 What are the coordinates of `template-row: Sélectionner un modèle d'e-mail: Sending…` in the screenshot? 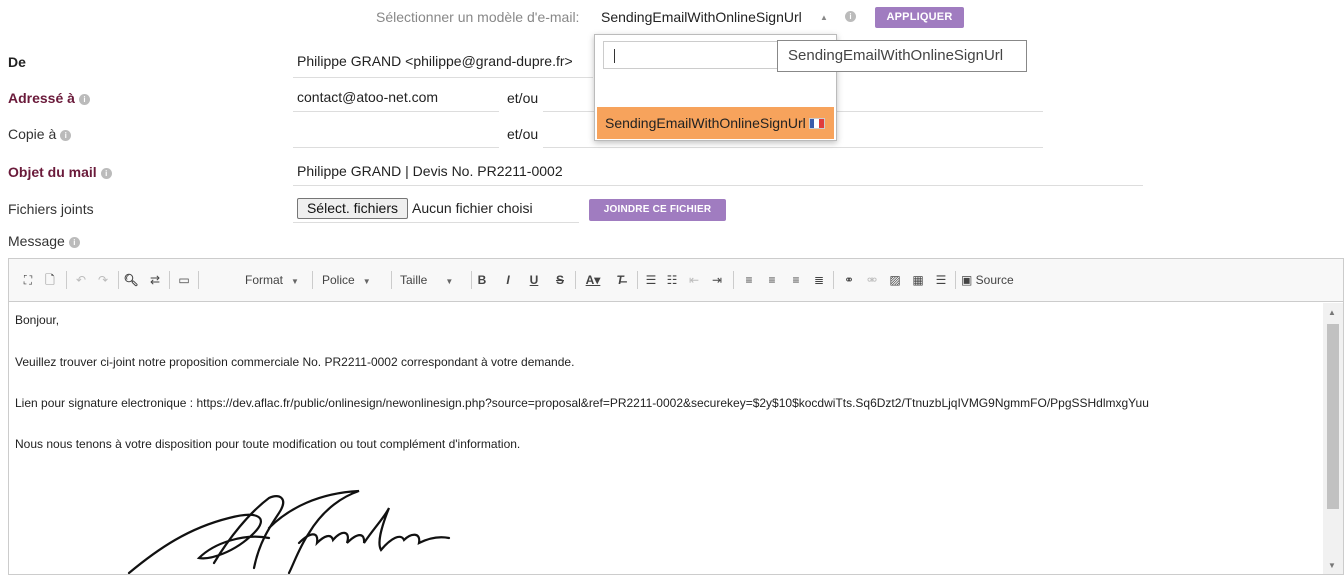 It's located at (672, 18).